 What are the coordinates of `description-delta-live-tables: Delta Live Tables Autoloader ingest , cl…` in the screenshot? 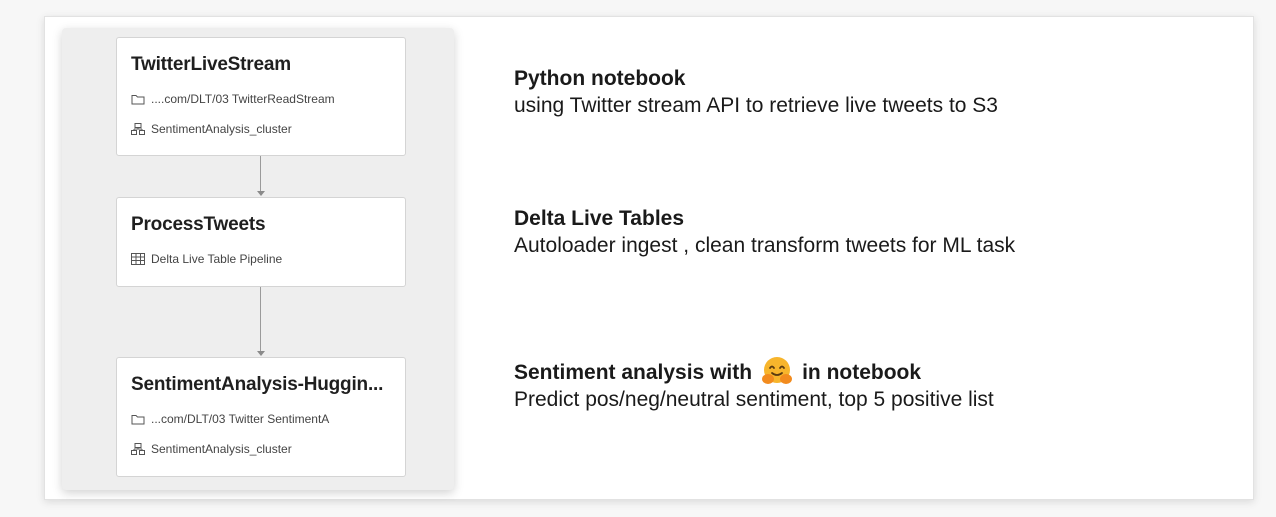 It's located at (764, 232).